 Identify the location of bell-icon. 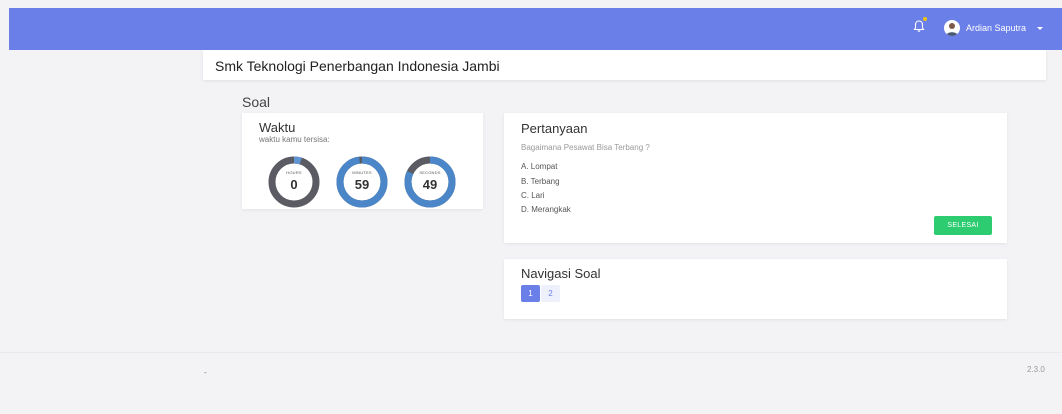
(919, 26).